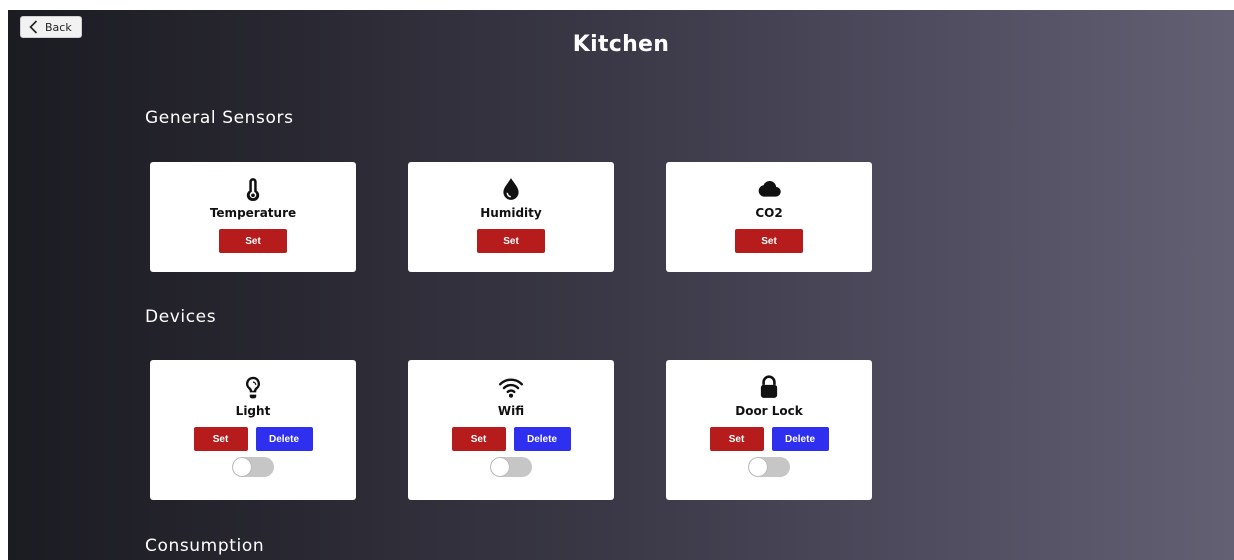 The height and width of the screenshot is (560, 1234). Describe the element at coordinates (253, 387) in the screenshot. I see `lightbulb-icon` at that location.